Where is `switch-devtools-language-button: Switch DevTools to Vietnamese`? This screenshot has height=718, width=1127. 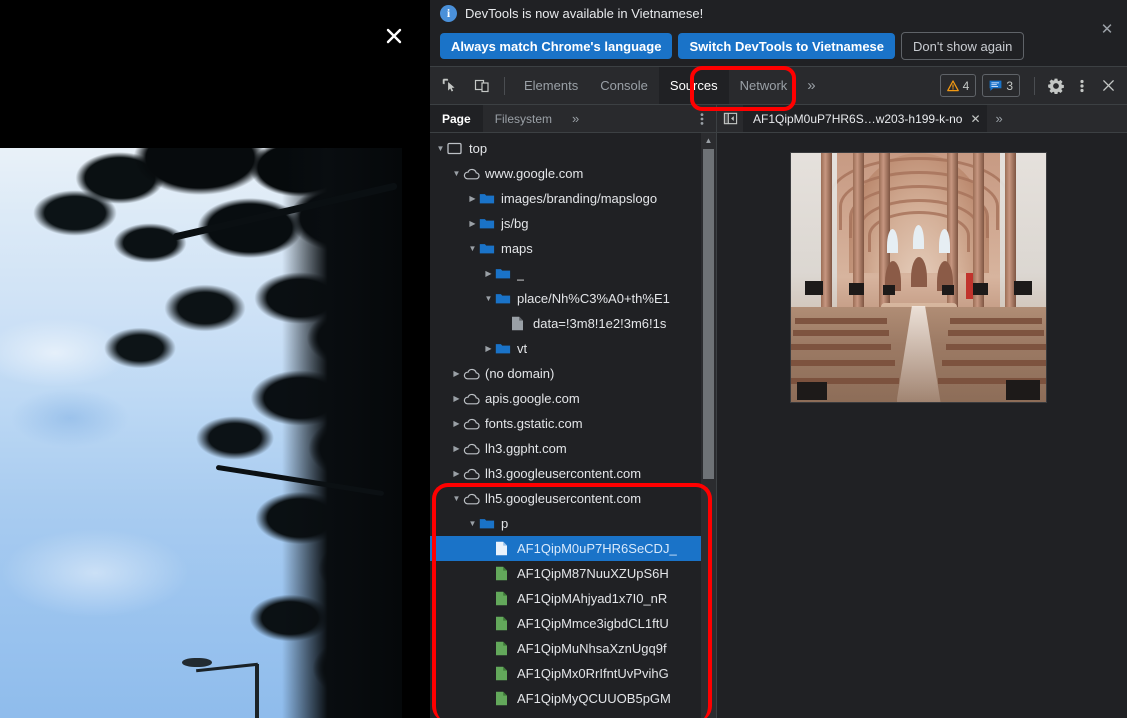
switch-devtools-language-button: Switch DevTools to Vietnamese is located at coordinates (787, 46).